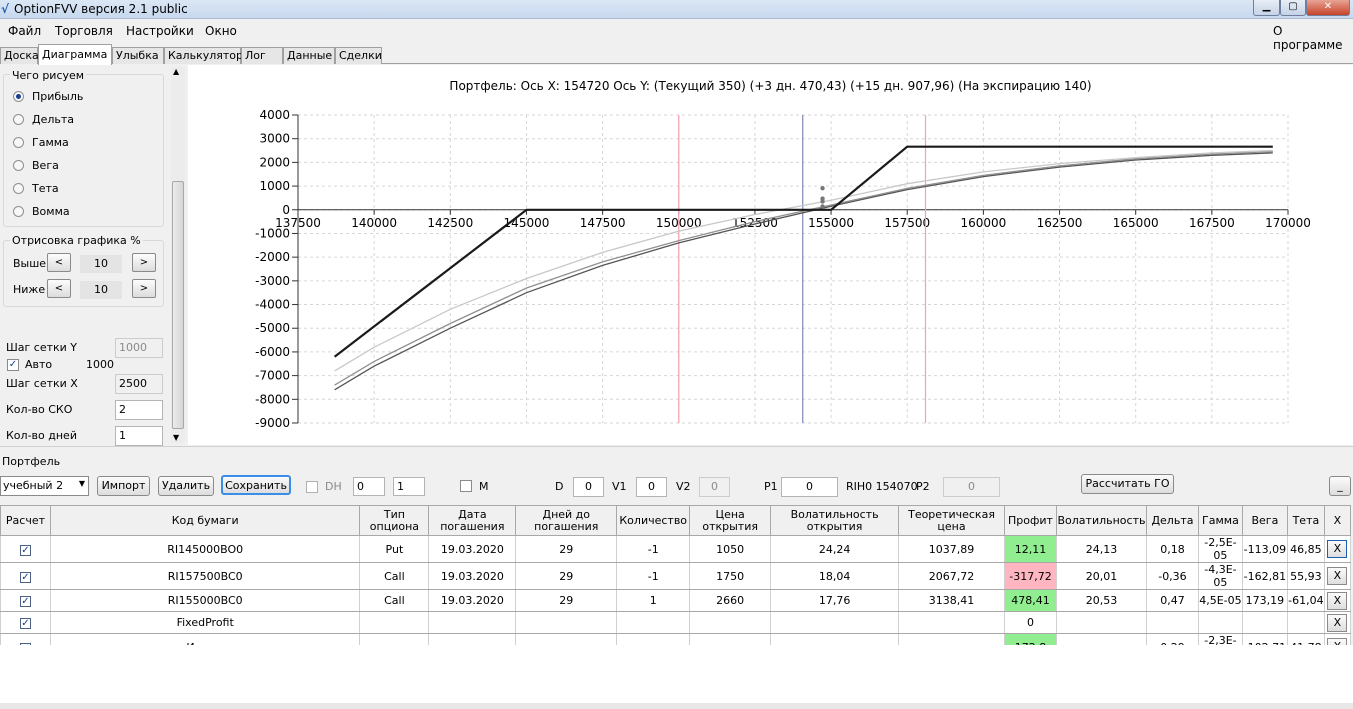 Image resolution: width=1353 pixels, height=709 pixels. Describe the element at coordinates (176, 437) in the screenshot. I see `scroll-down-icon: ▼` at that location.